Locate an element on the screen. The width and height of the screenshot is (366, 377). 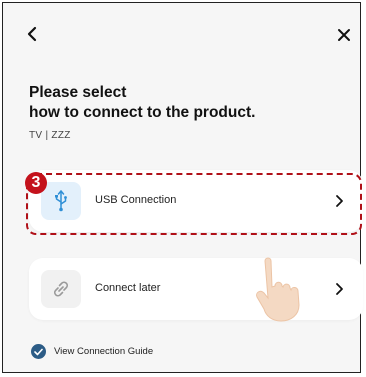
link-icon is located at coordinates (61, 289).